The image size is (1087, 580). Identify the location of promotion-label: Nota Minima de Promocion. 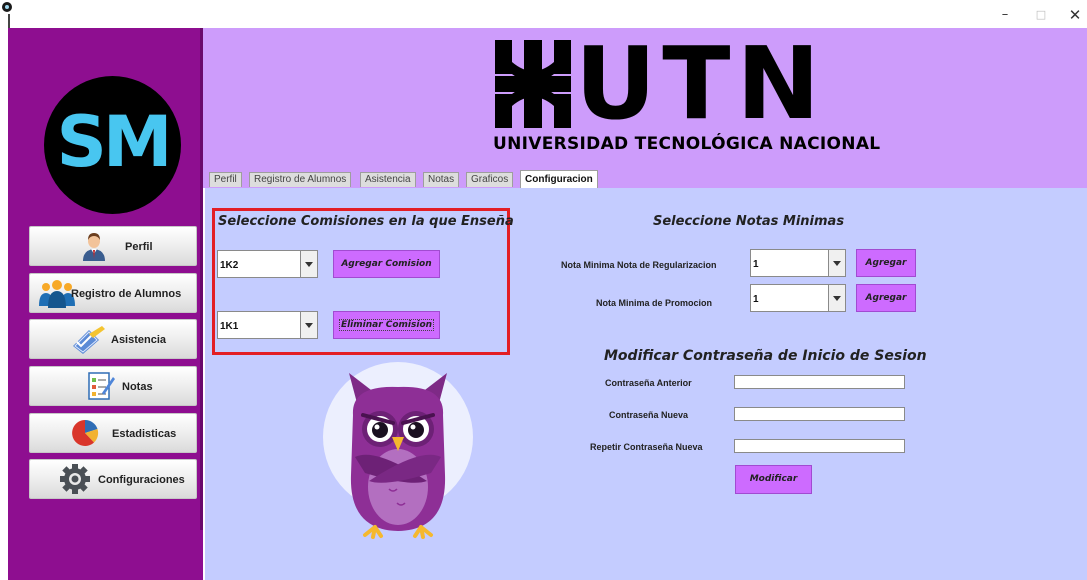
(654, 303).